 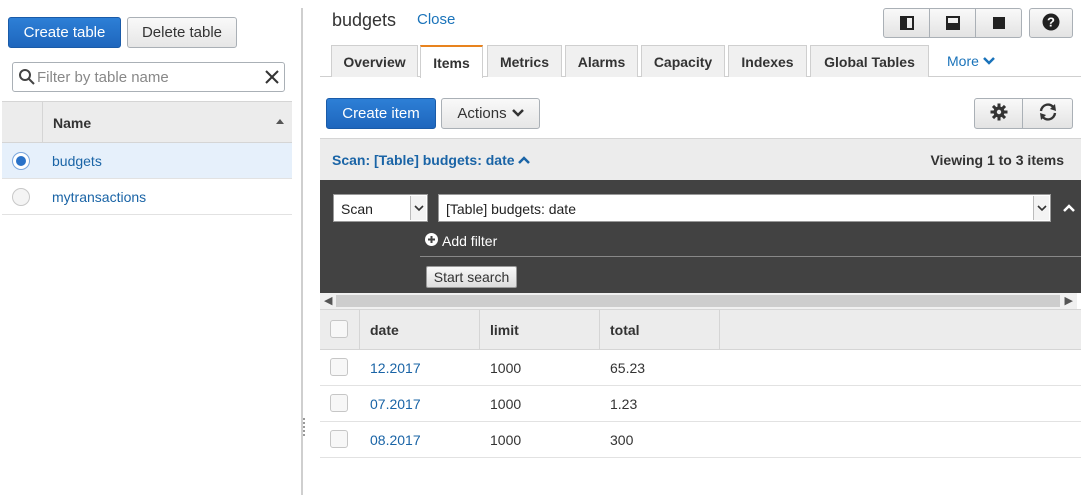 I want to click on item-date-link: 08.2017, so click(x=395, y=440).